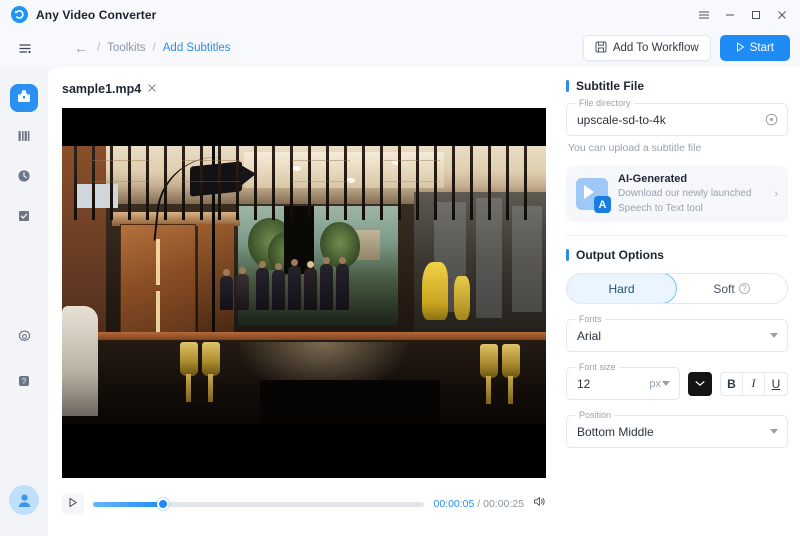 The image size is (800, 536). I want to click on start-label: Start, so click(761, 48).